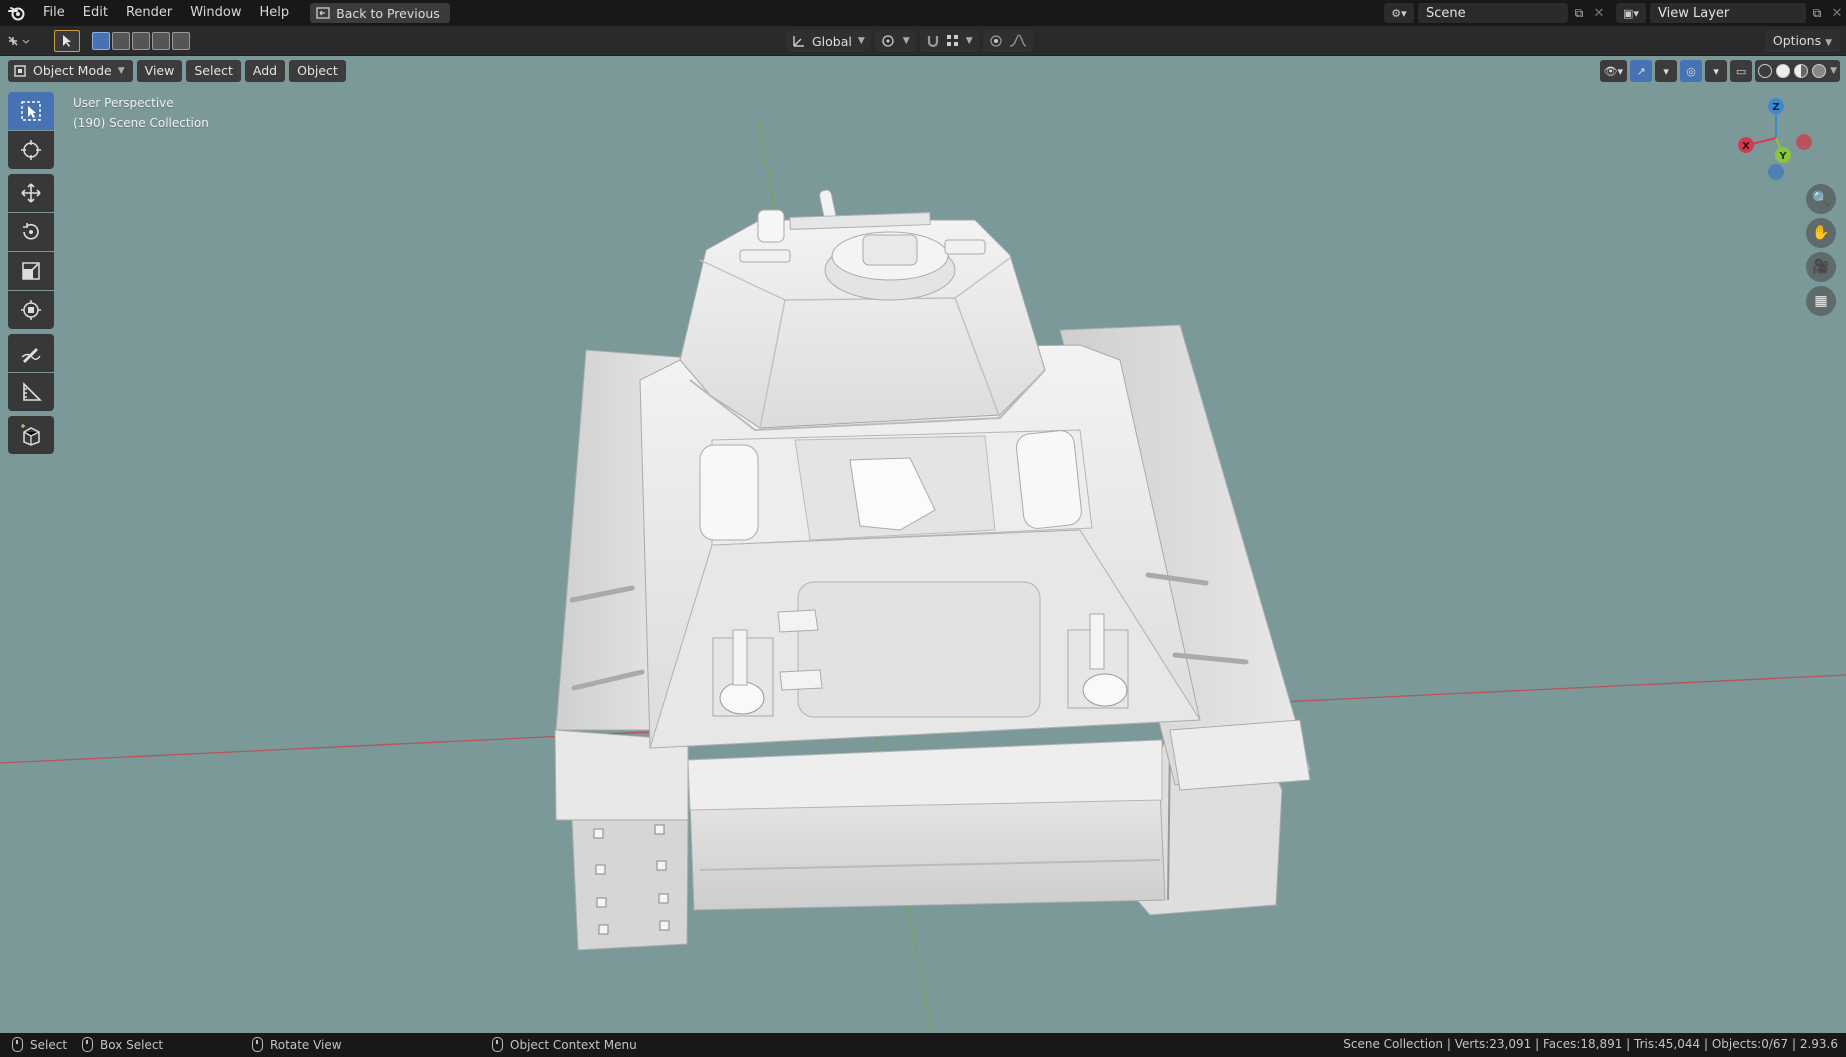  What do you see at coordinates (87, 1044) in the screenshot?
I see `mouse-drag-icon` at bounding box center [87, 1044].